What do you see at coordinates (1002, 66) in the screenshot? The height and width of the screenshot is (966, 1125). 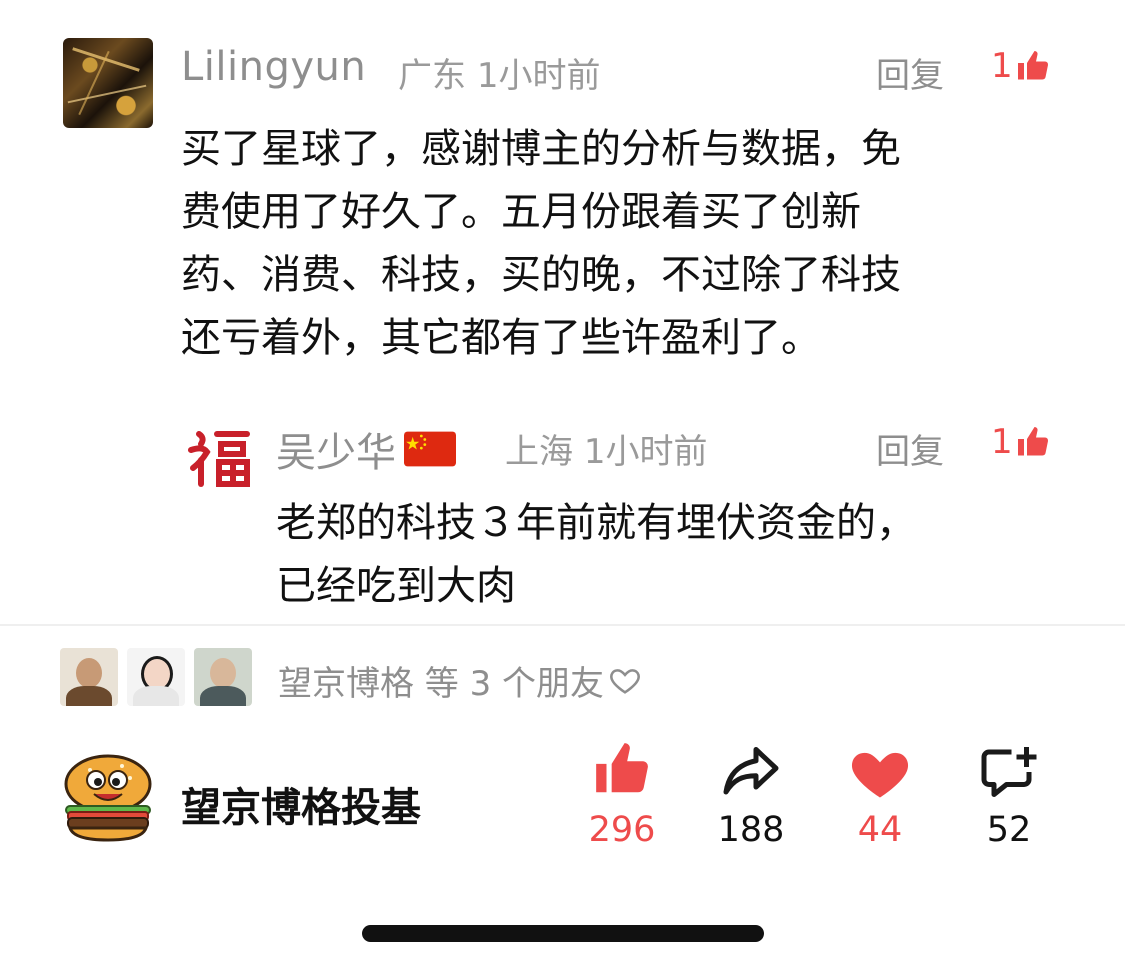 I see `comment-like-count: 1` at bounding box center [1002, 66].